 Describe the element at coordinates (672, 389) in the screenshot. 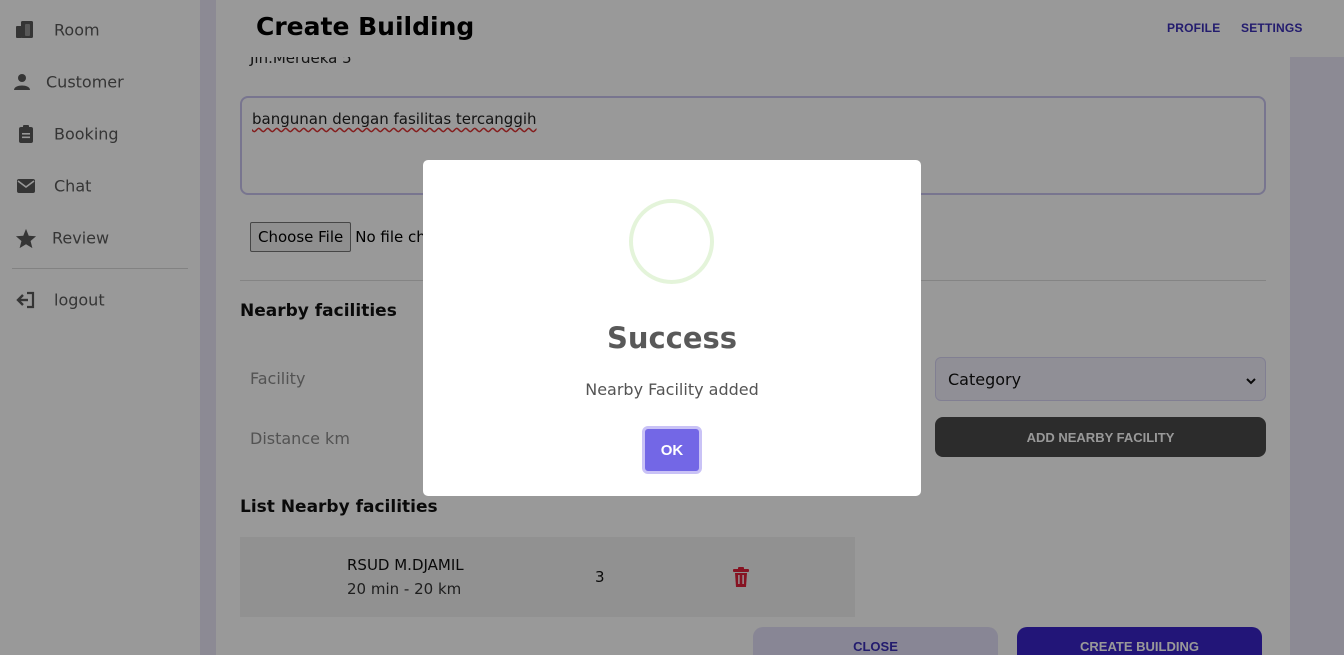

I see `dialog-message: Nearby Facility added` at that location.